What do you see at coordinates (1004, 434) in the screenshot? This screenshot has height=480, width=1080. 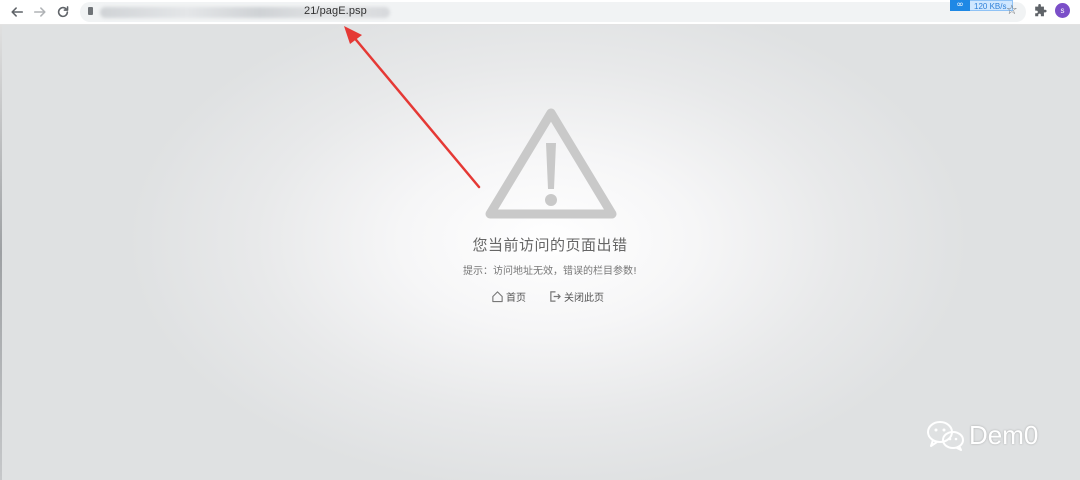 I see `watermark-text: Dem0` at bounding box center [1004, 434].